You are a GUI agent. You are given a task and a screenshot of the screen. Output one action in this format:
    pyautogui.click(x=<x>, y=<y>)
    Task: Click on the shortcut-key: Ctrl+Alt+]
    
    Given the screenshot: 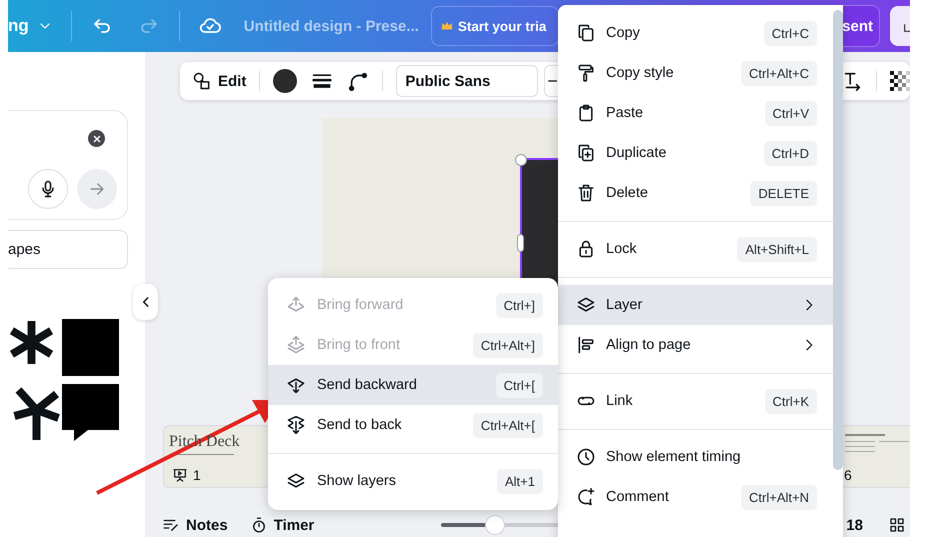 What is the action you would take?
    pyautogui.click(x=507, y=345)
    